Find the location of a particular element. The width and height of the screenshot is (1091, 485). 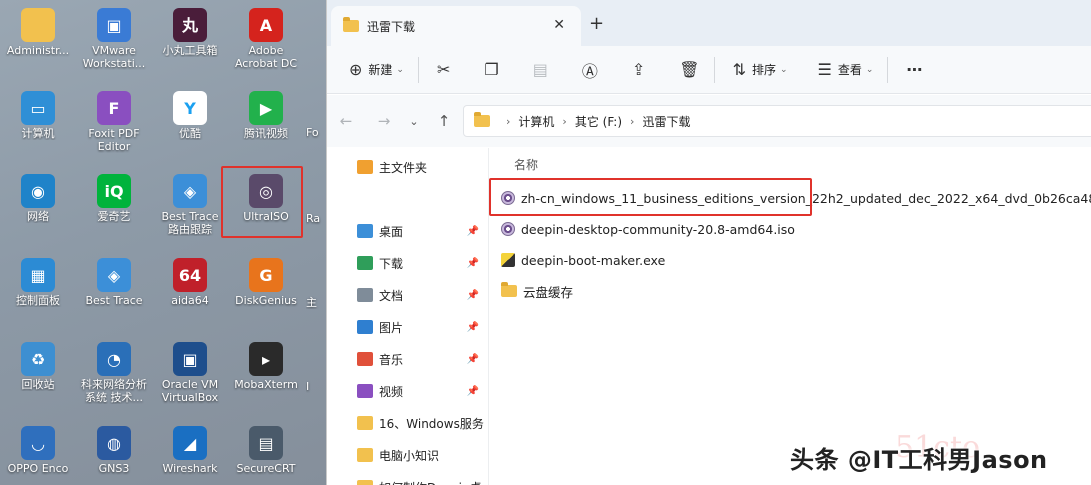

nav-item-music: 音乐 📌 is located at coordinates (421, 359).